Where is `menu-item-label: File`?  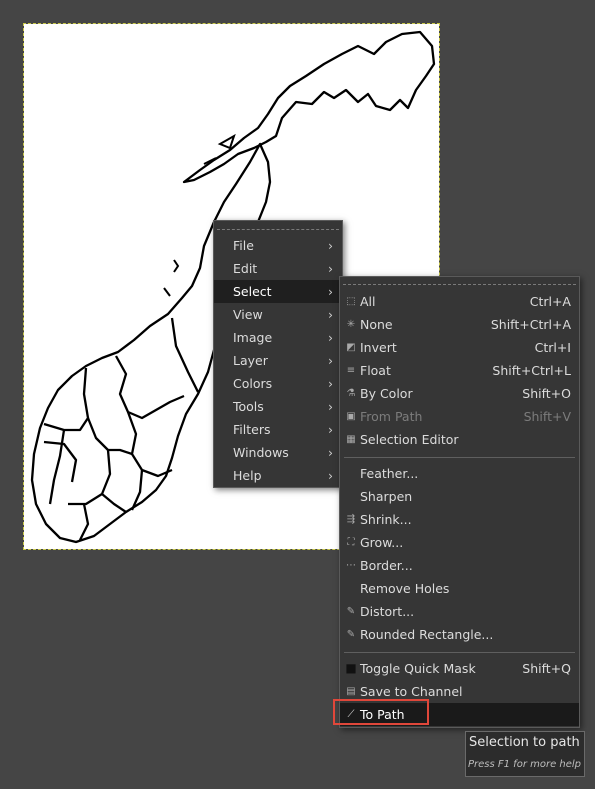 menu-item-label: File is located at coordinates (243, 245).